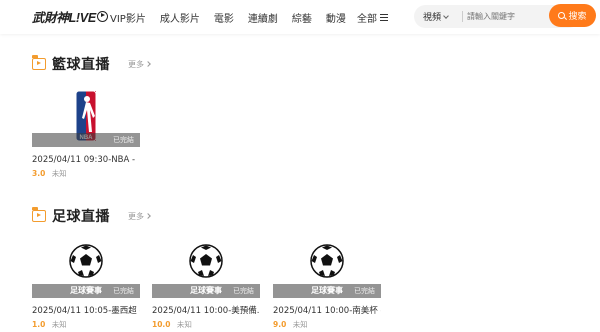 The image size is (600, 332). What do you see at coordinates (224, 17) in the screenshot?
I see `nav-item-movies: 電影` at bounding box center [224, 17].